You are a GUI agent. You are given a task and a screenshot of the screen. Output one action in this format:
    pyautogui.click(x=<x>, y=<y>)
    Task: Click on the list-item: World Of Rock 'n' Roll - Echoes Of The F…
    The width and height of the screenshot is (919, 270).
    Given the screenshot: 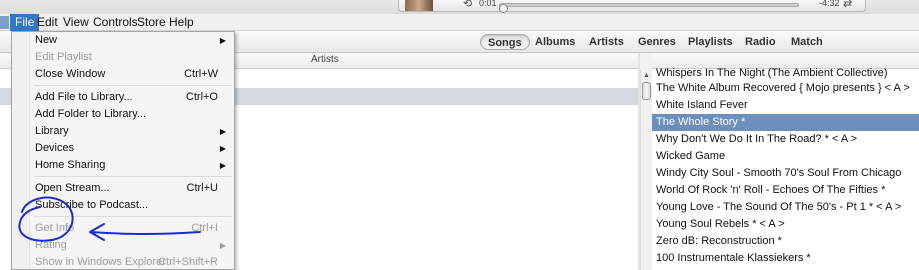 What is the action you would take?
    pyautogui.click(x=785, y=190)
    